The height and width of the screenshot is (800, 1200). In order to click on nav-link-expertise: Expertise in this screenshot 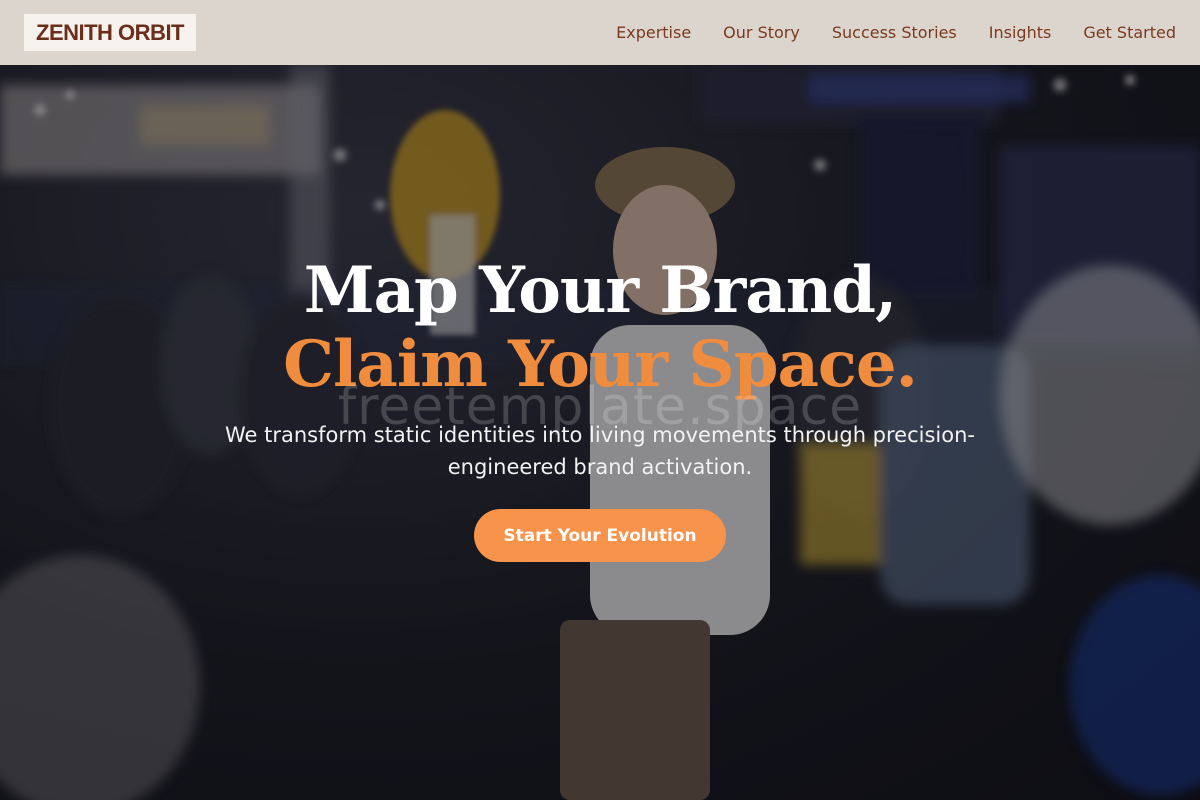, I will do `click(653, 32)`.